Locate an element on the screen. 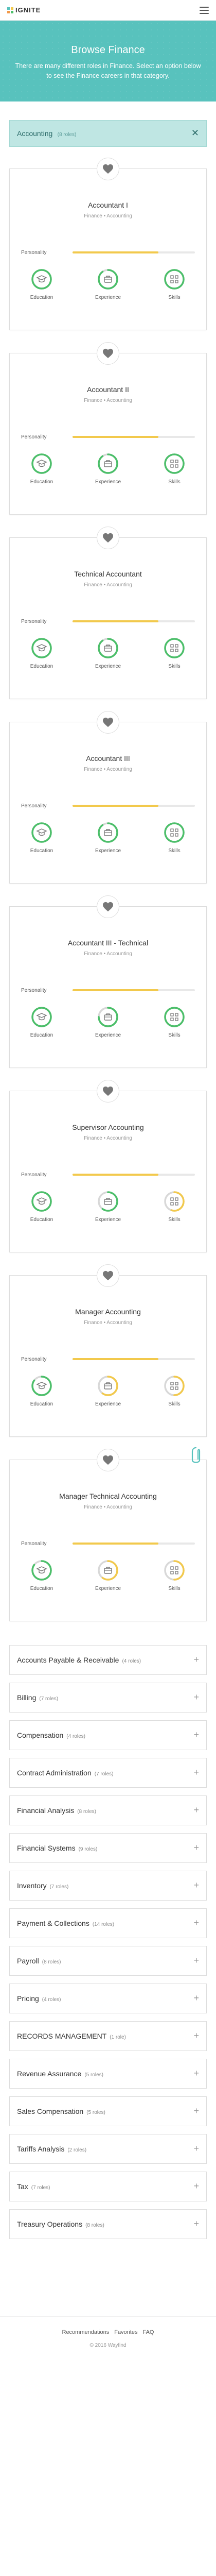 The image size is (216, 2576). category-accordion-item: Financial Analysis (8 roles) + is located at coordinates (108, 1810).